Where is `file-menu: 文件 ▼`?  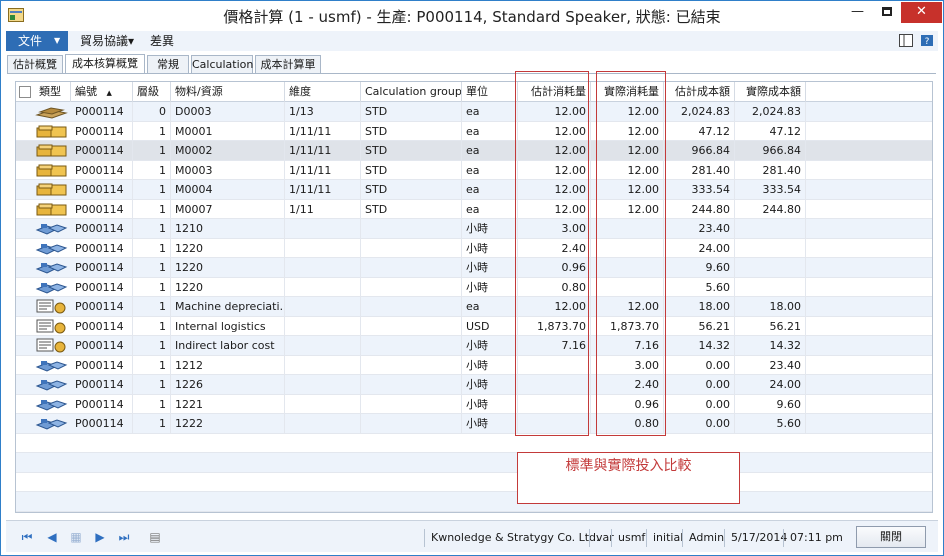
file-menu: 文件 ▼ is located at coordinates (37, 41).